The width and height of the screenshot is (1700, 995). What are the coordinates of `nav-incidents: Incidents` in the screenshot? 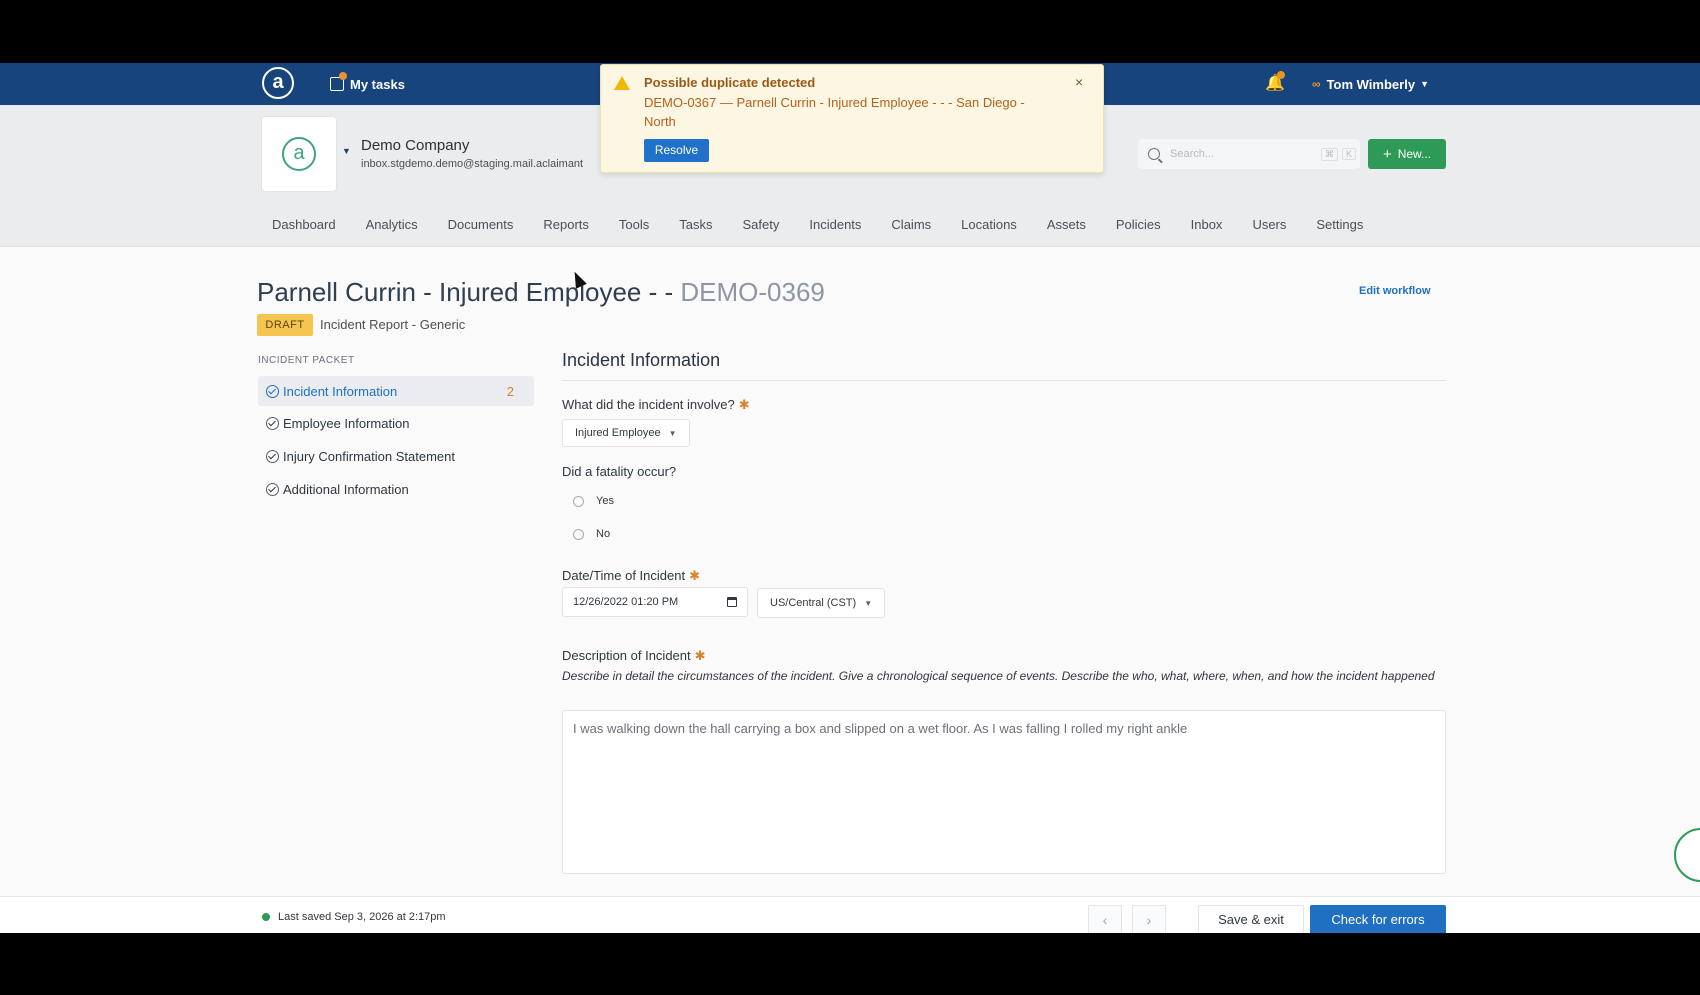 It's located at (835, 224).